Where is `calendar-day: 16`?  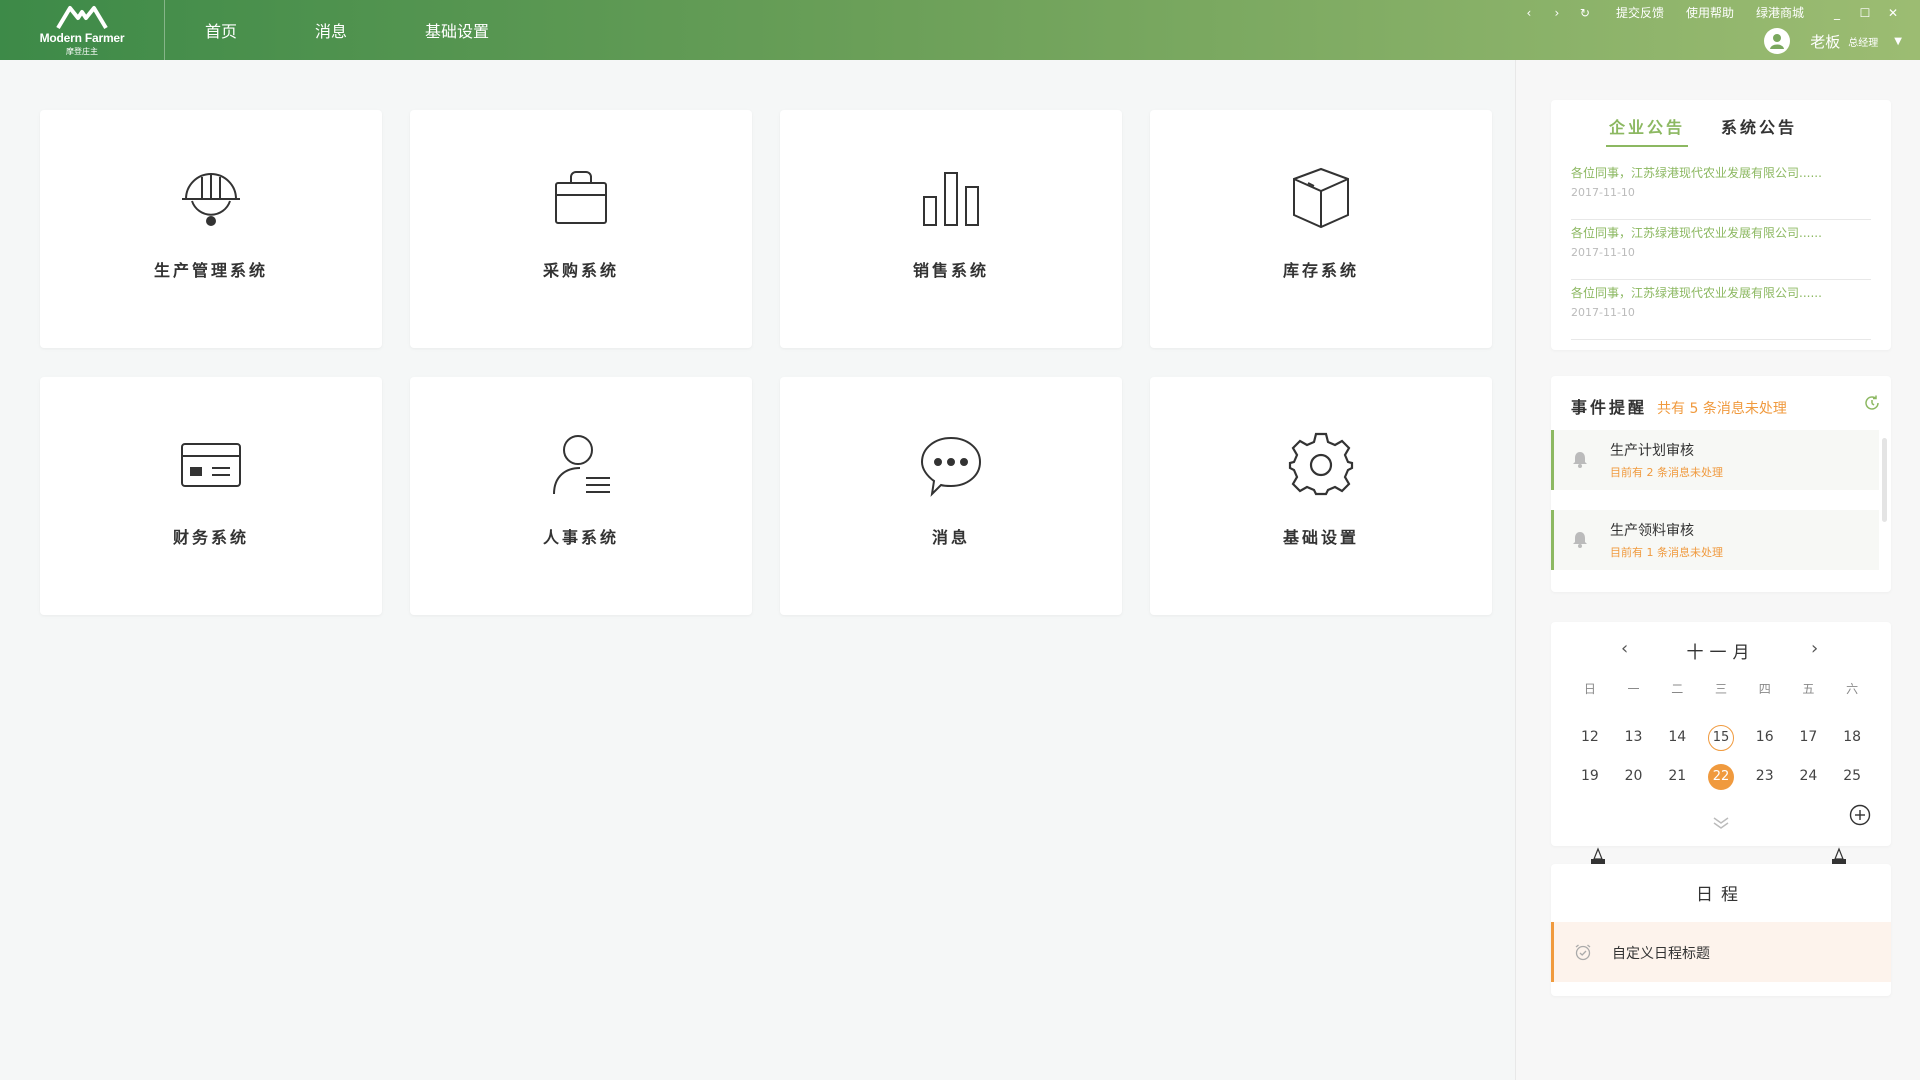
calendar-day: 16 is located at coordinates (1765, 737).